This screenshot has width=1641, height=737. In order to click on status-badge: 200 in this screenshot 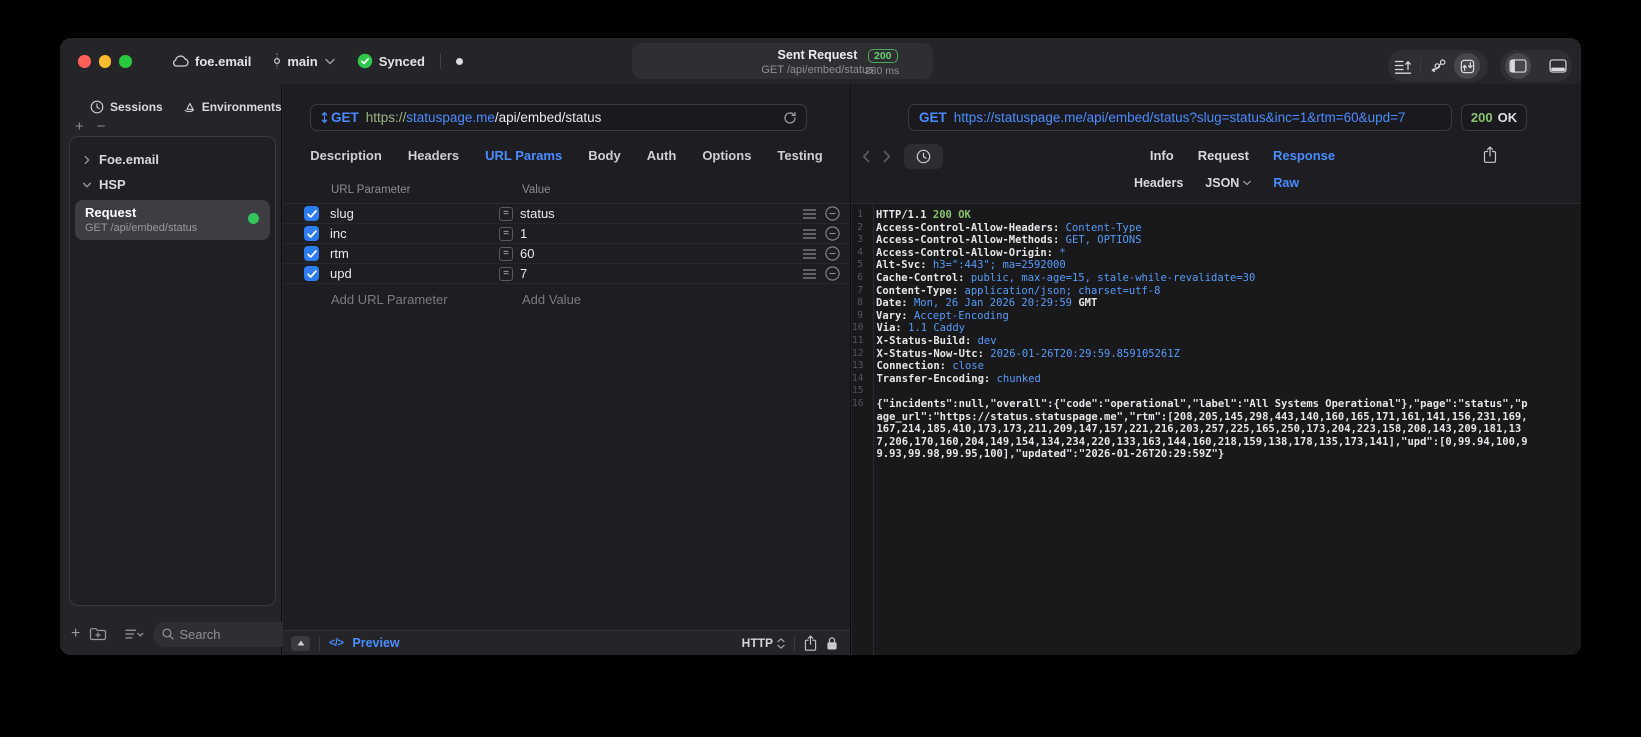, I will do `click(883, 56)`.